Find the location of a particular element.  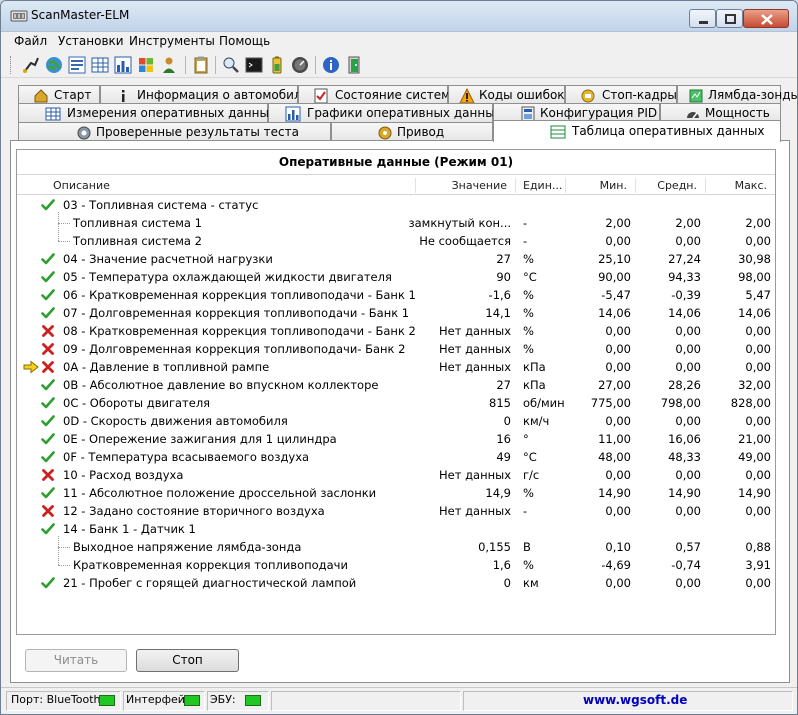

cell-description: 0A - Давление в топливной рампе is located at coordinates (166, 367).